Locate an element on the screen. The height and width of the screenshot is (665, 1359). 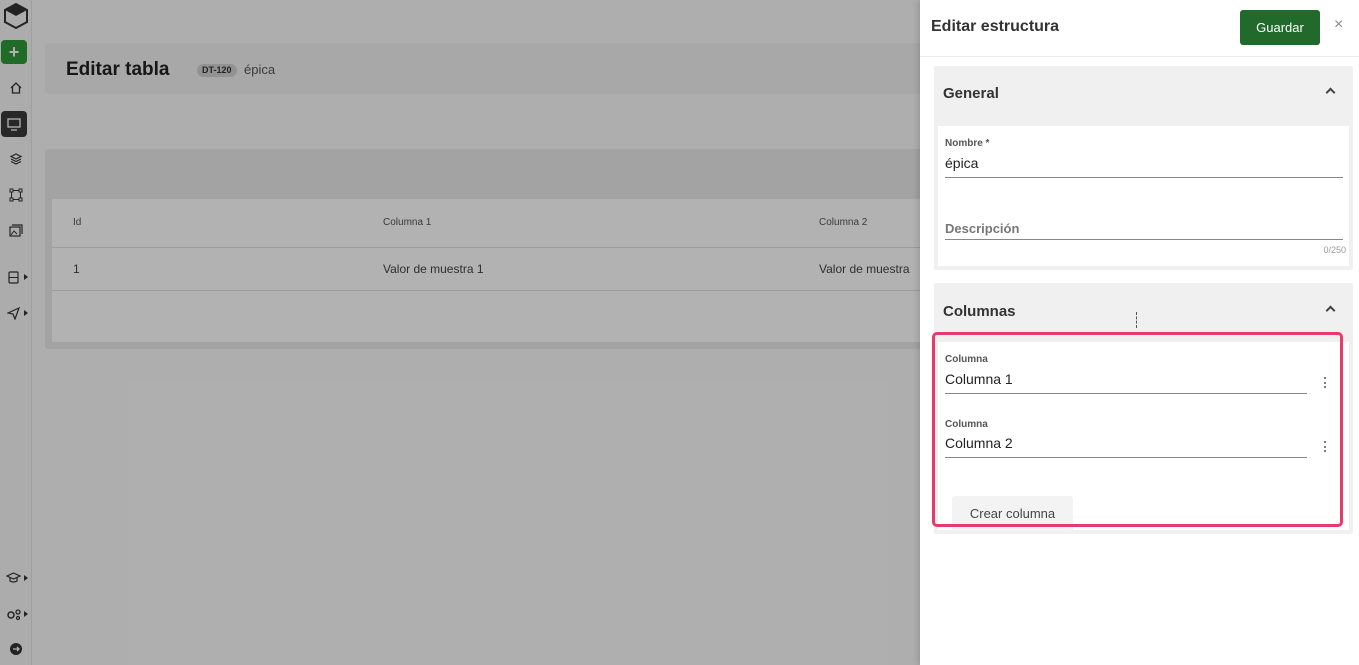
description-field: Descripción is located at coordinates (982, 228).